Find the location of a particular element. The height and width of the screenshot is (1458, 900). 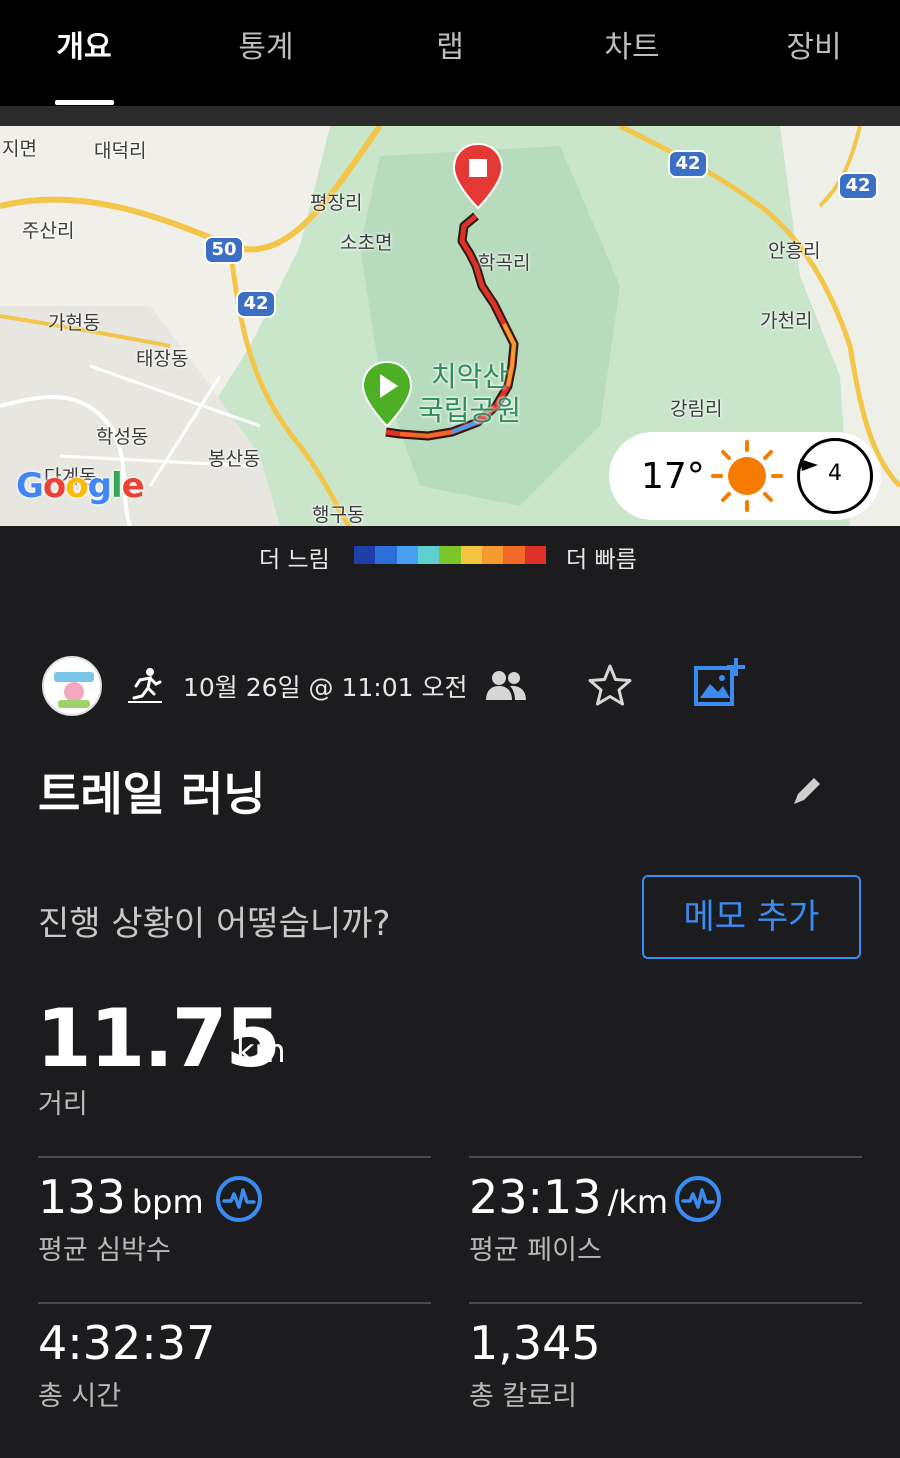

sun-icon is located at coordinates (747, 476).